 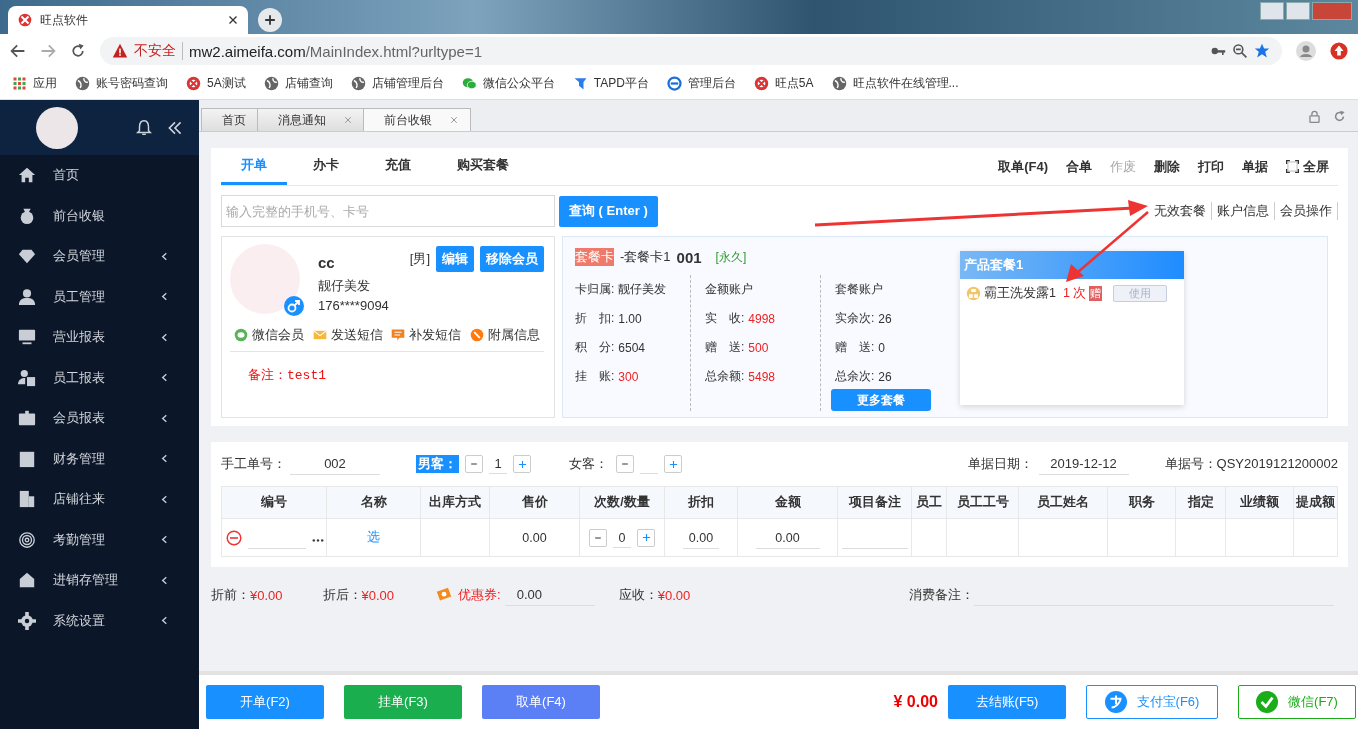 What do you see at coordinates (541, 702) in the screenshot?
I see `footer-button: 取单(F4)` at bounding box center [541, 702].